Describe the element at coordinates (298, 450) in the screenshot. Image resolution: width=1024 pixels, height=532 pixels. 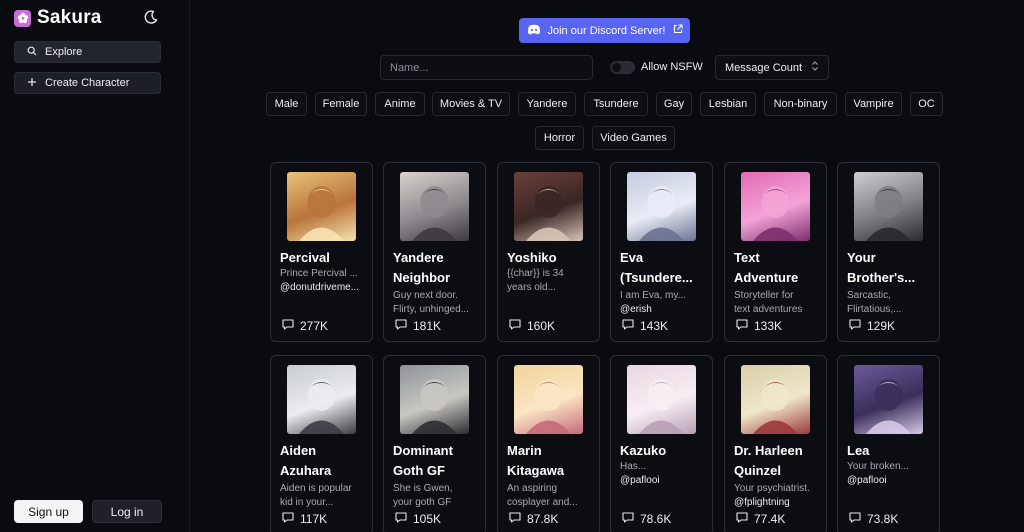
I see `character-name-line: Aiden` at that location.